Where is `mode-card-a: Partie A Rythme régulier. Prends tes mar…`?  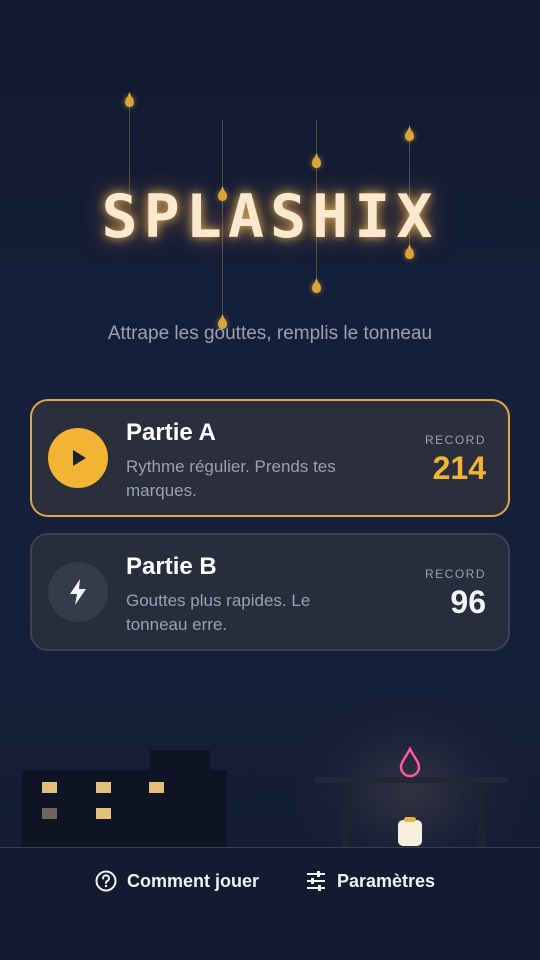
mode-card-a: Partie A Rythme régulier. Prends tes mar… is located at coordinates (270, 458).